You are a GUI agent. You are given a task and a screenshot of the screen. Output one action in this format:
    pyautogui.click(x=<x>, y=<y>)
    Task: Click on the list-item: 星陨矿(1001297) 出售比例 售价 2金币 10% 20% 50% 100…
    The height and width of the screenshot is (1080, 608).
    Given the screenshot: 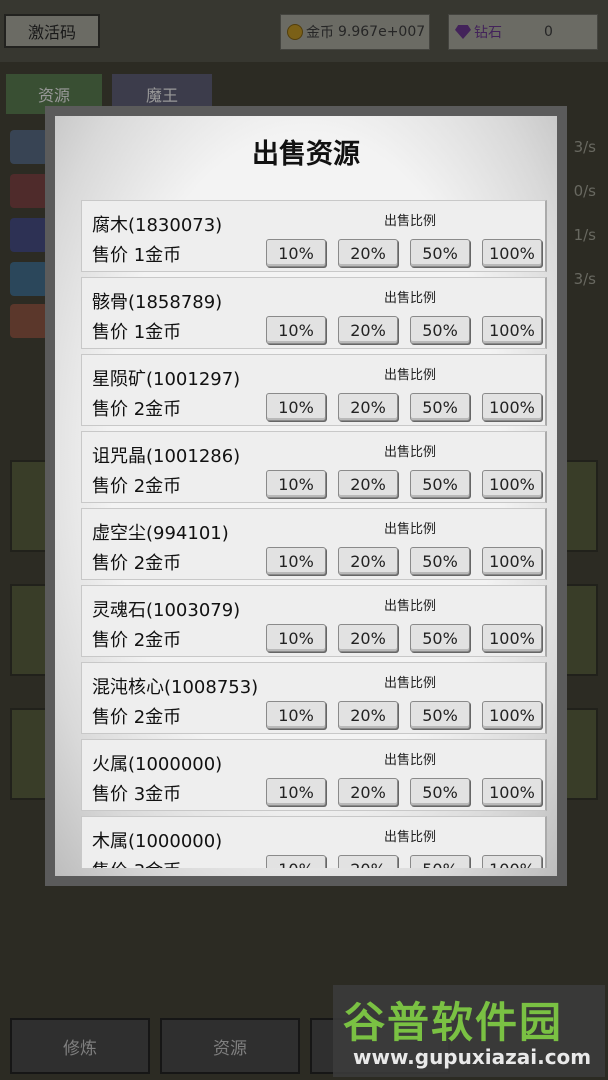 What is the action you would take?
    pyautogui.click(x=314, y=390)
    